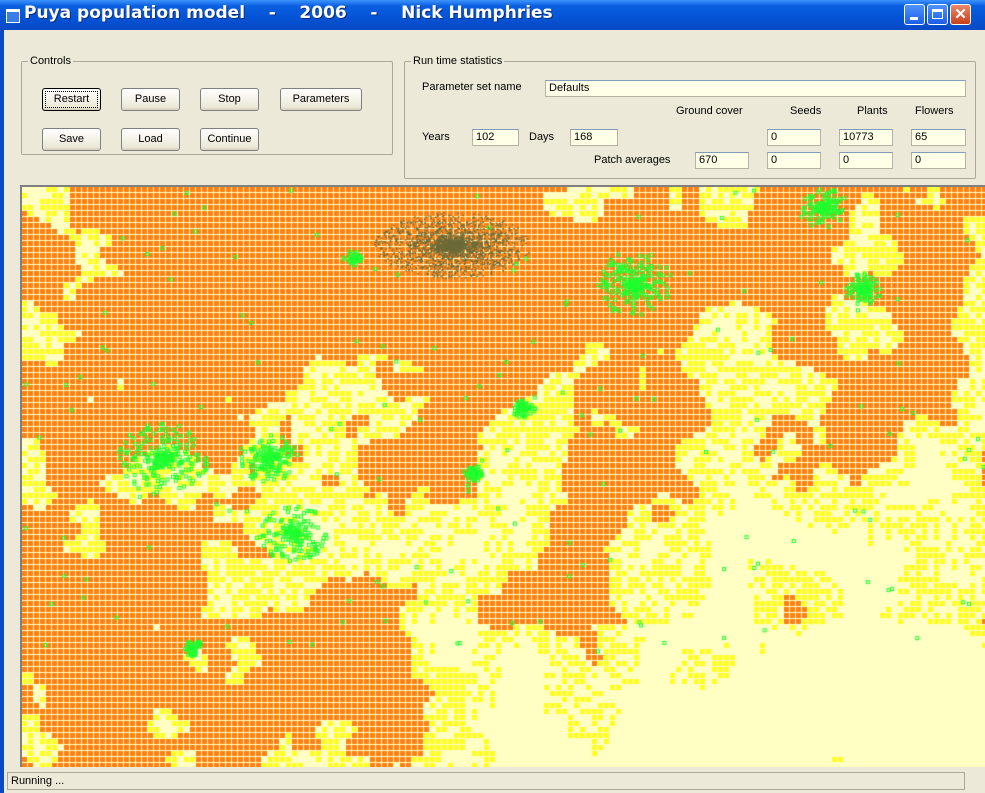  I want to click on maximize-button, so click(937, 14).